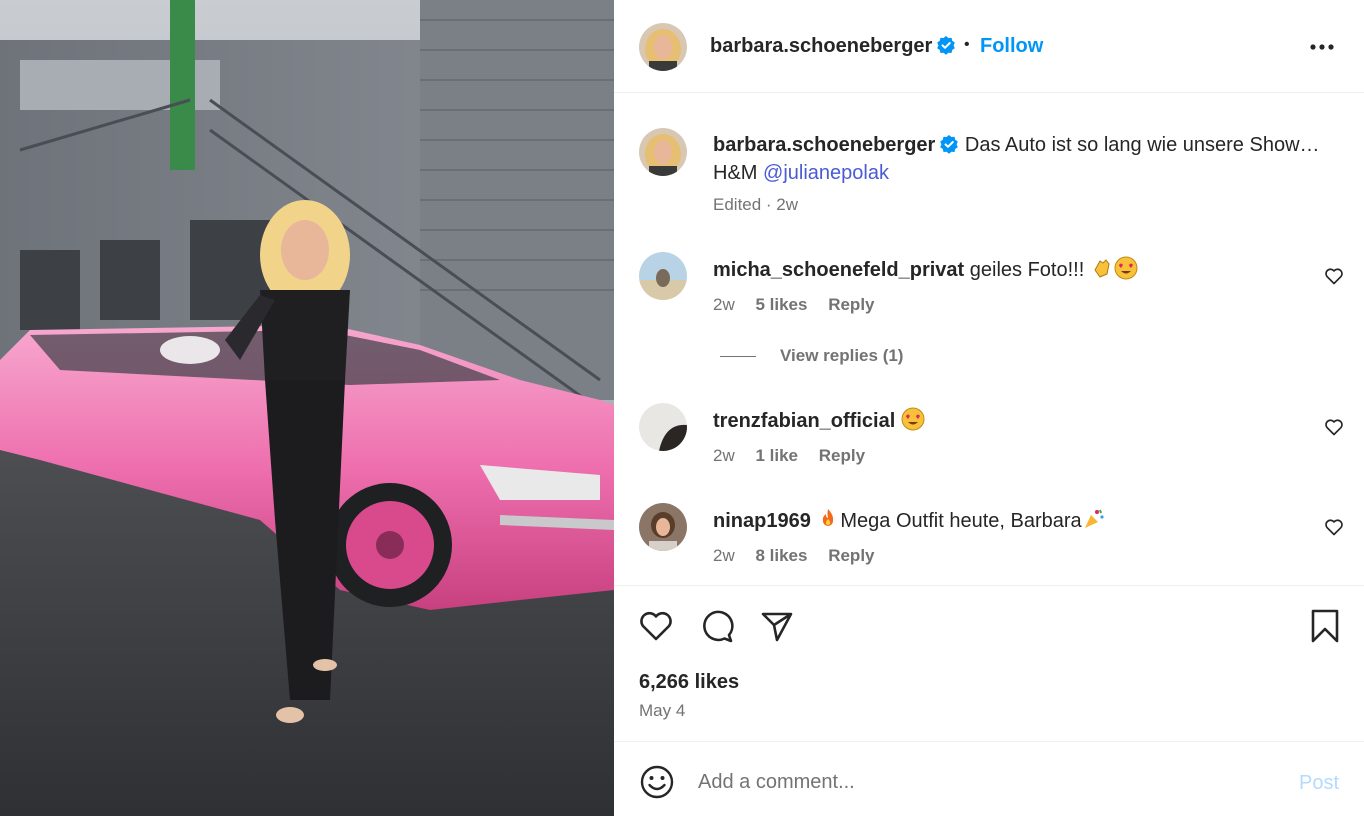  What do you see at coordinates (781, 304) in the screenshot?
I see `comment-likes: 5 likes` at bounding box center [781, 304].